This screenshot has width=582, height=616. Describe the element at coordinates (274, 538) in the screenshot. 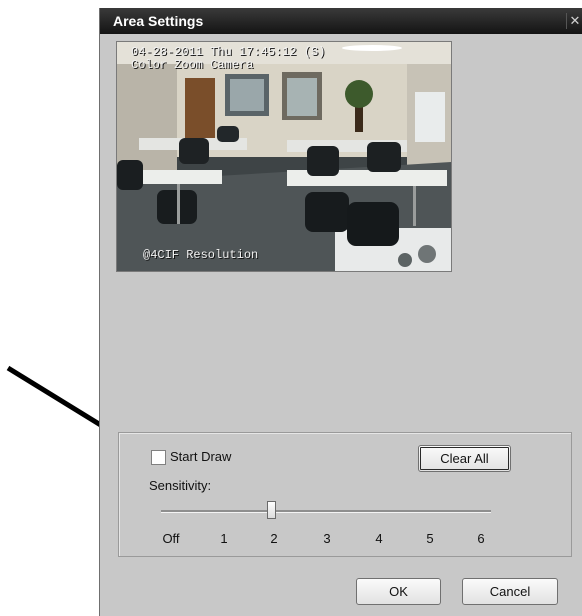

I see `sensitivity-tick-2: 2` at that location.